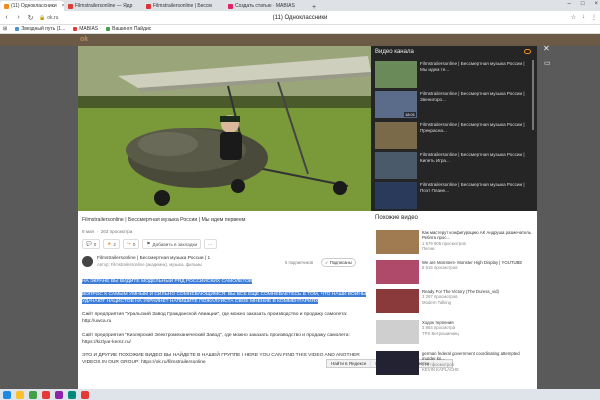  I want to click on maximize-icon: □, so click(583, 4).